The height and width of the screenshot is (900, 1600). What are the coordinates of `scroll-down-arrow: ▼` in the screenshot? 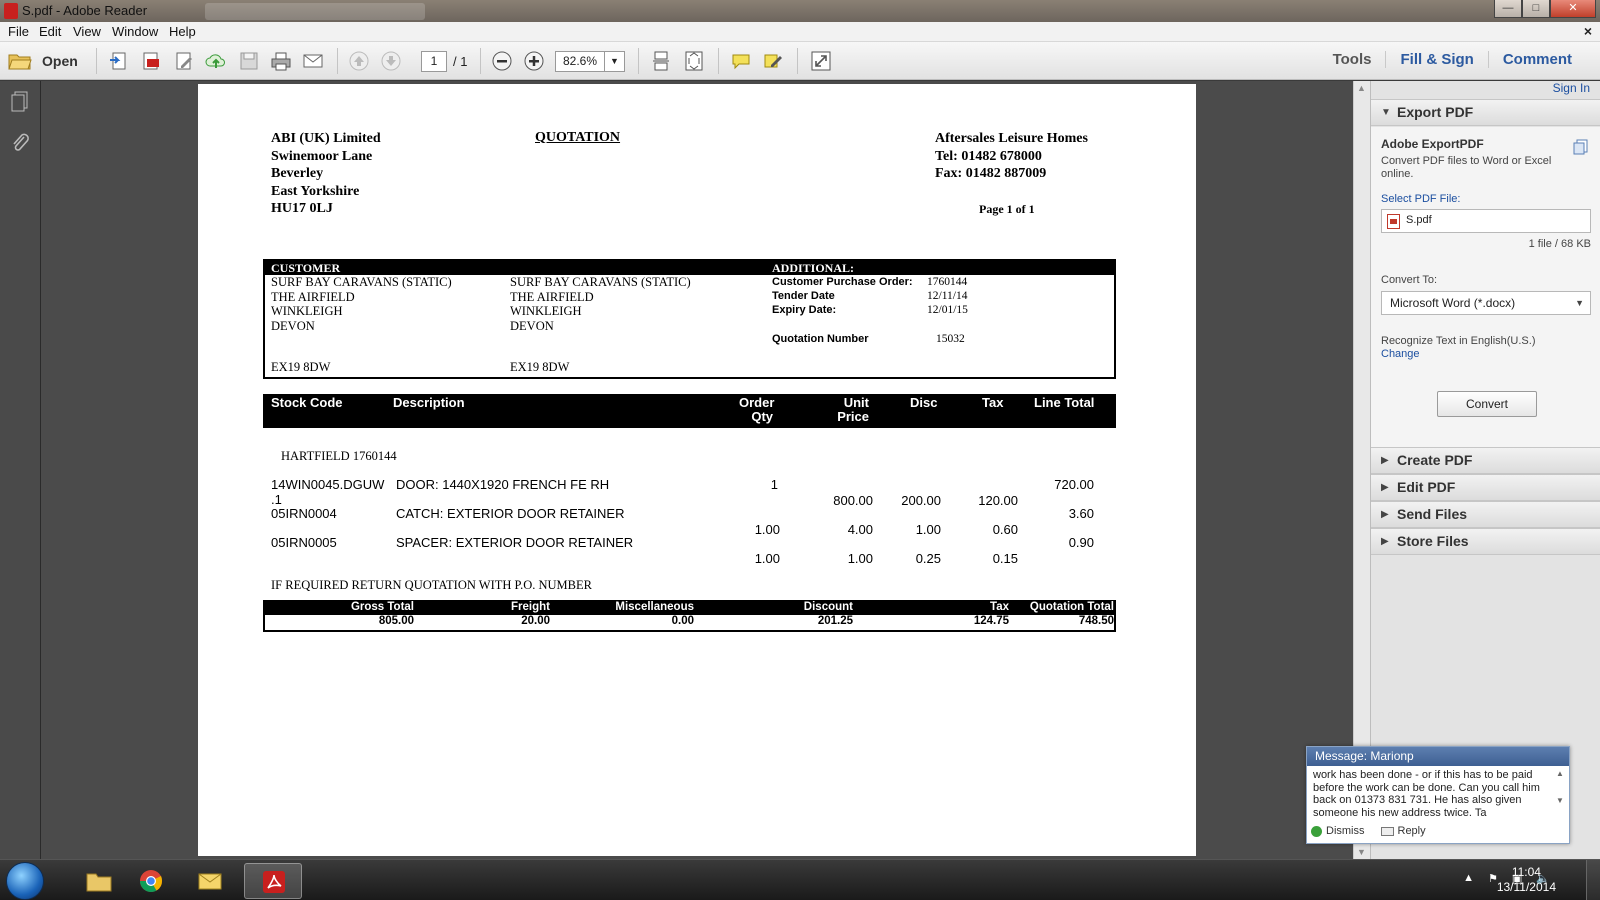 It's located at (1361, 852).